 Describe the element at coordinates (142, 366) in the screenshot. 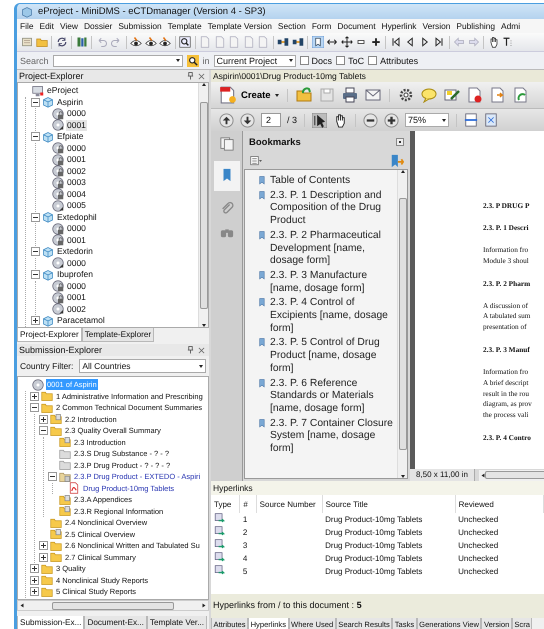

I see `country-dropdown: All Countries` at that location.